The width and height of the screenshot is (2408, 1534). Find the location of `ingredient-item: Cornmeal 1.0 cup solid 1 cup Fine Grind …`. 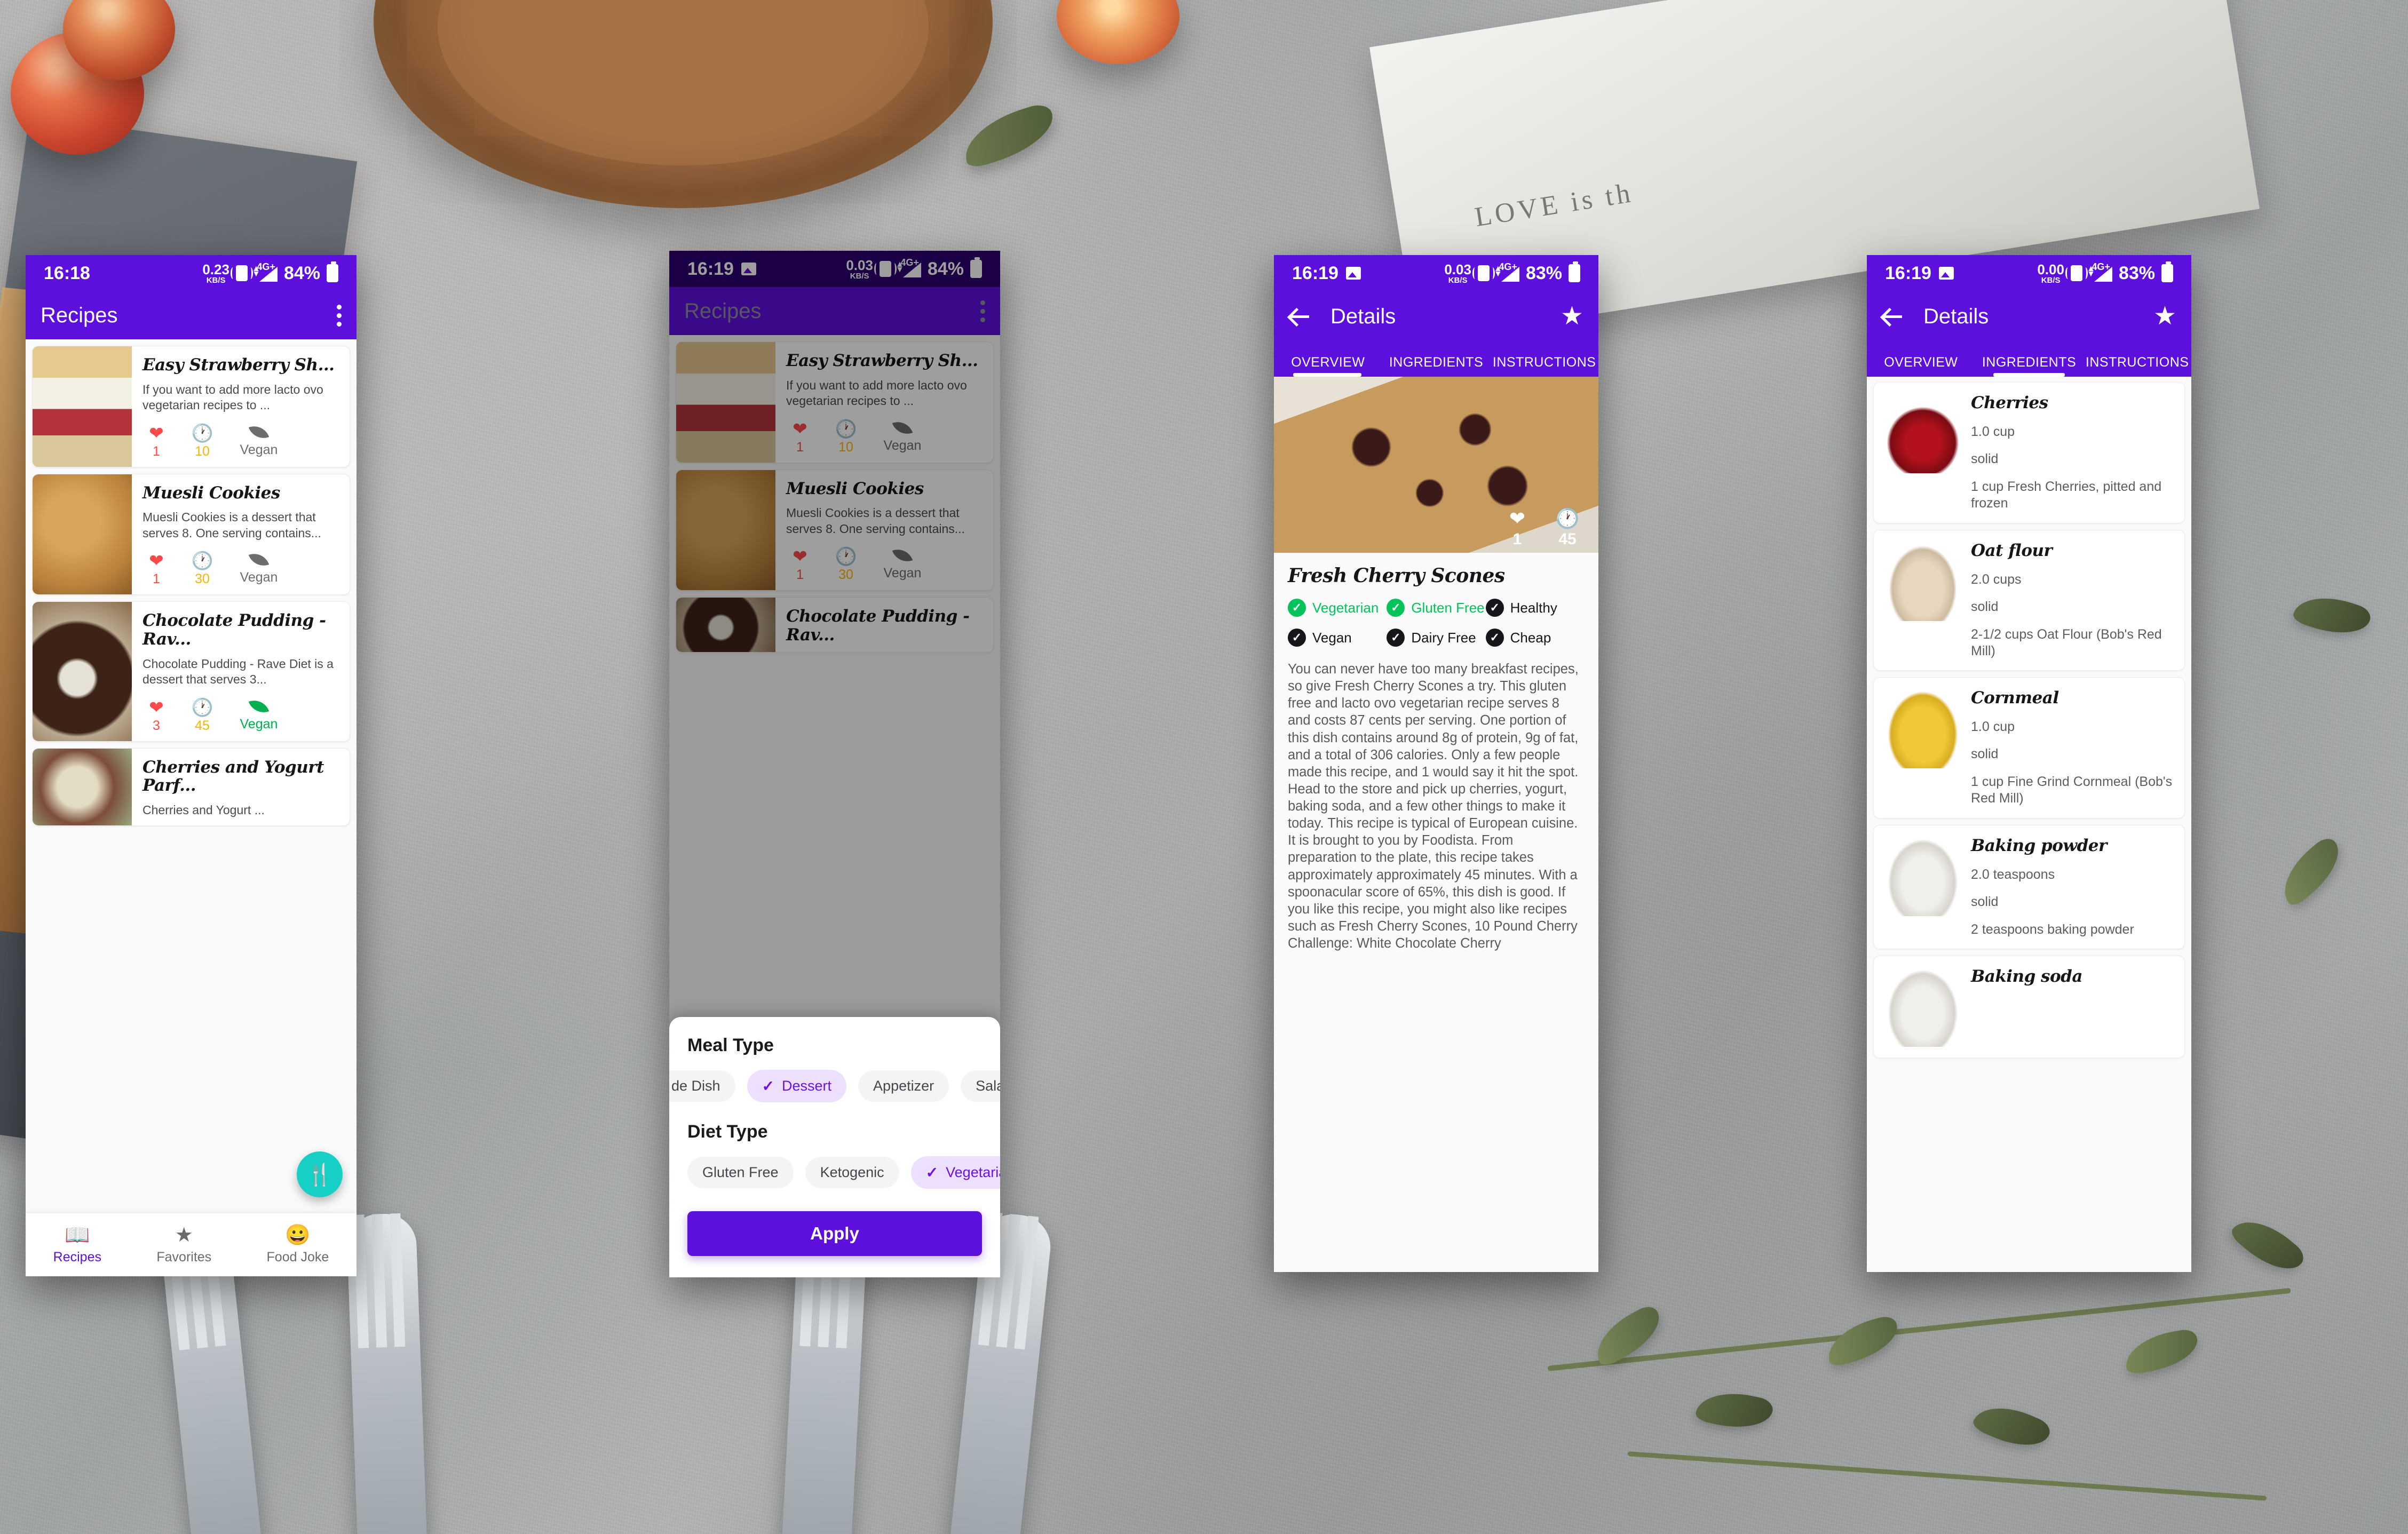

ingredient-item: Cornmeal 1.0 cup solid 1 cup Fine Grind … is located at coordinates (2029, 747).